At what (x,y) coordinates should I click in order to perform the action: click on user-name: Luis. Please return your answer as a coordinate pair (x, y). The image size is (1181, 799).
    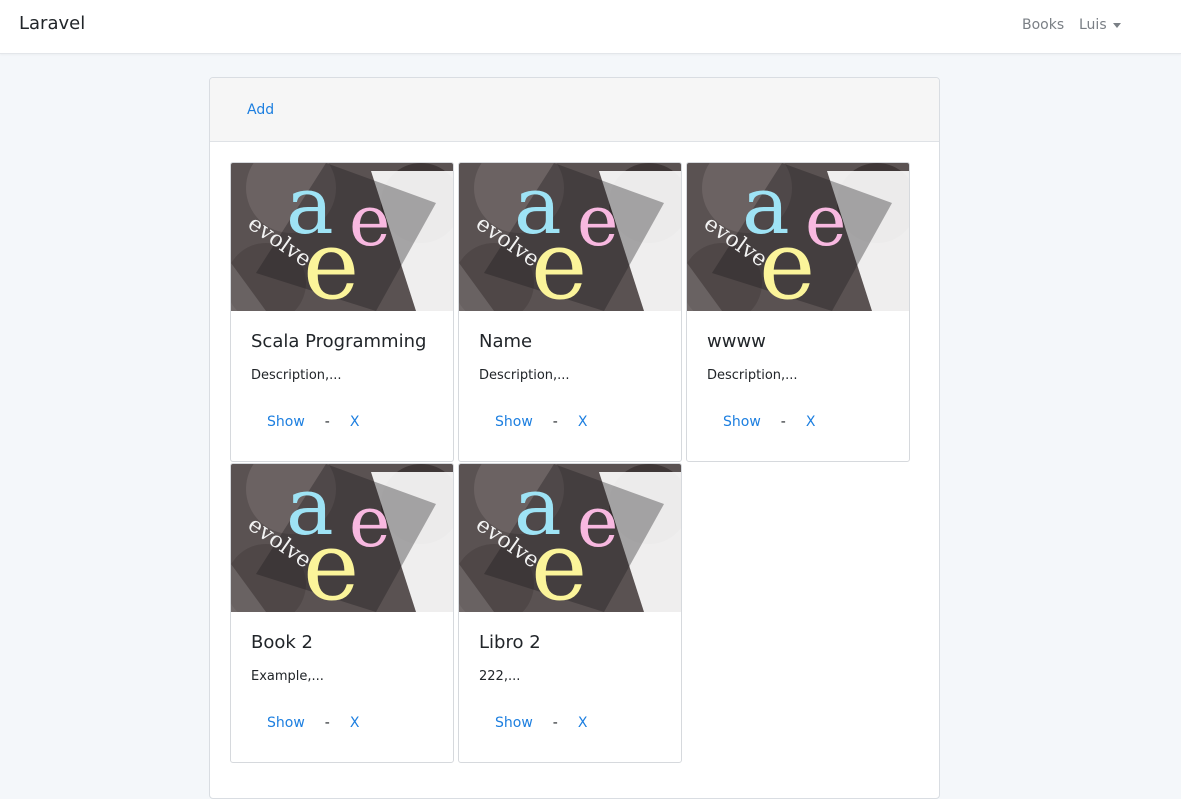
    Looking at the image, I should click on (1093, 25).